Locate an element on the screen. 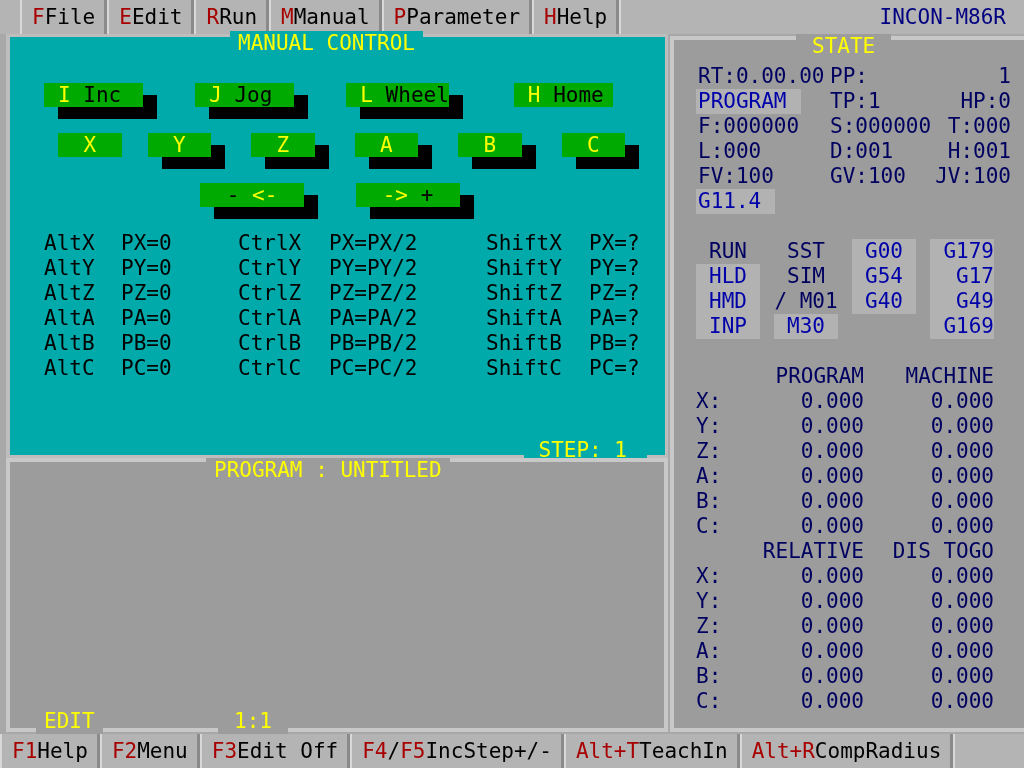 The image size is (1024, 768). state-value: G11.4 is located at coordinates (736, 201).